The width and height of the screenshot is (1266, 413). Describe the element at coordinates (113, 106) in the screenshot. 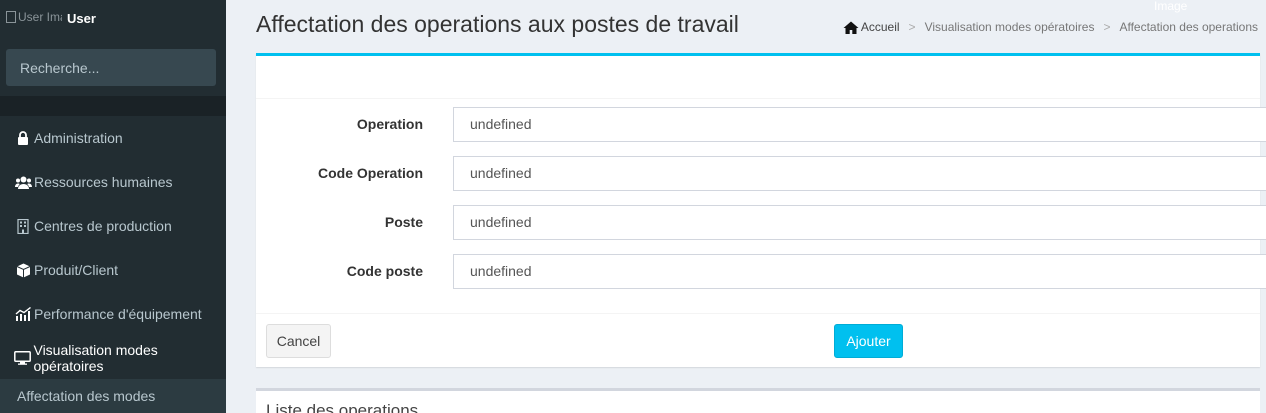

I see `sidebar-header-strip` at that location.